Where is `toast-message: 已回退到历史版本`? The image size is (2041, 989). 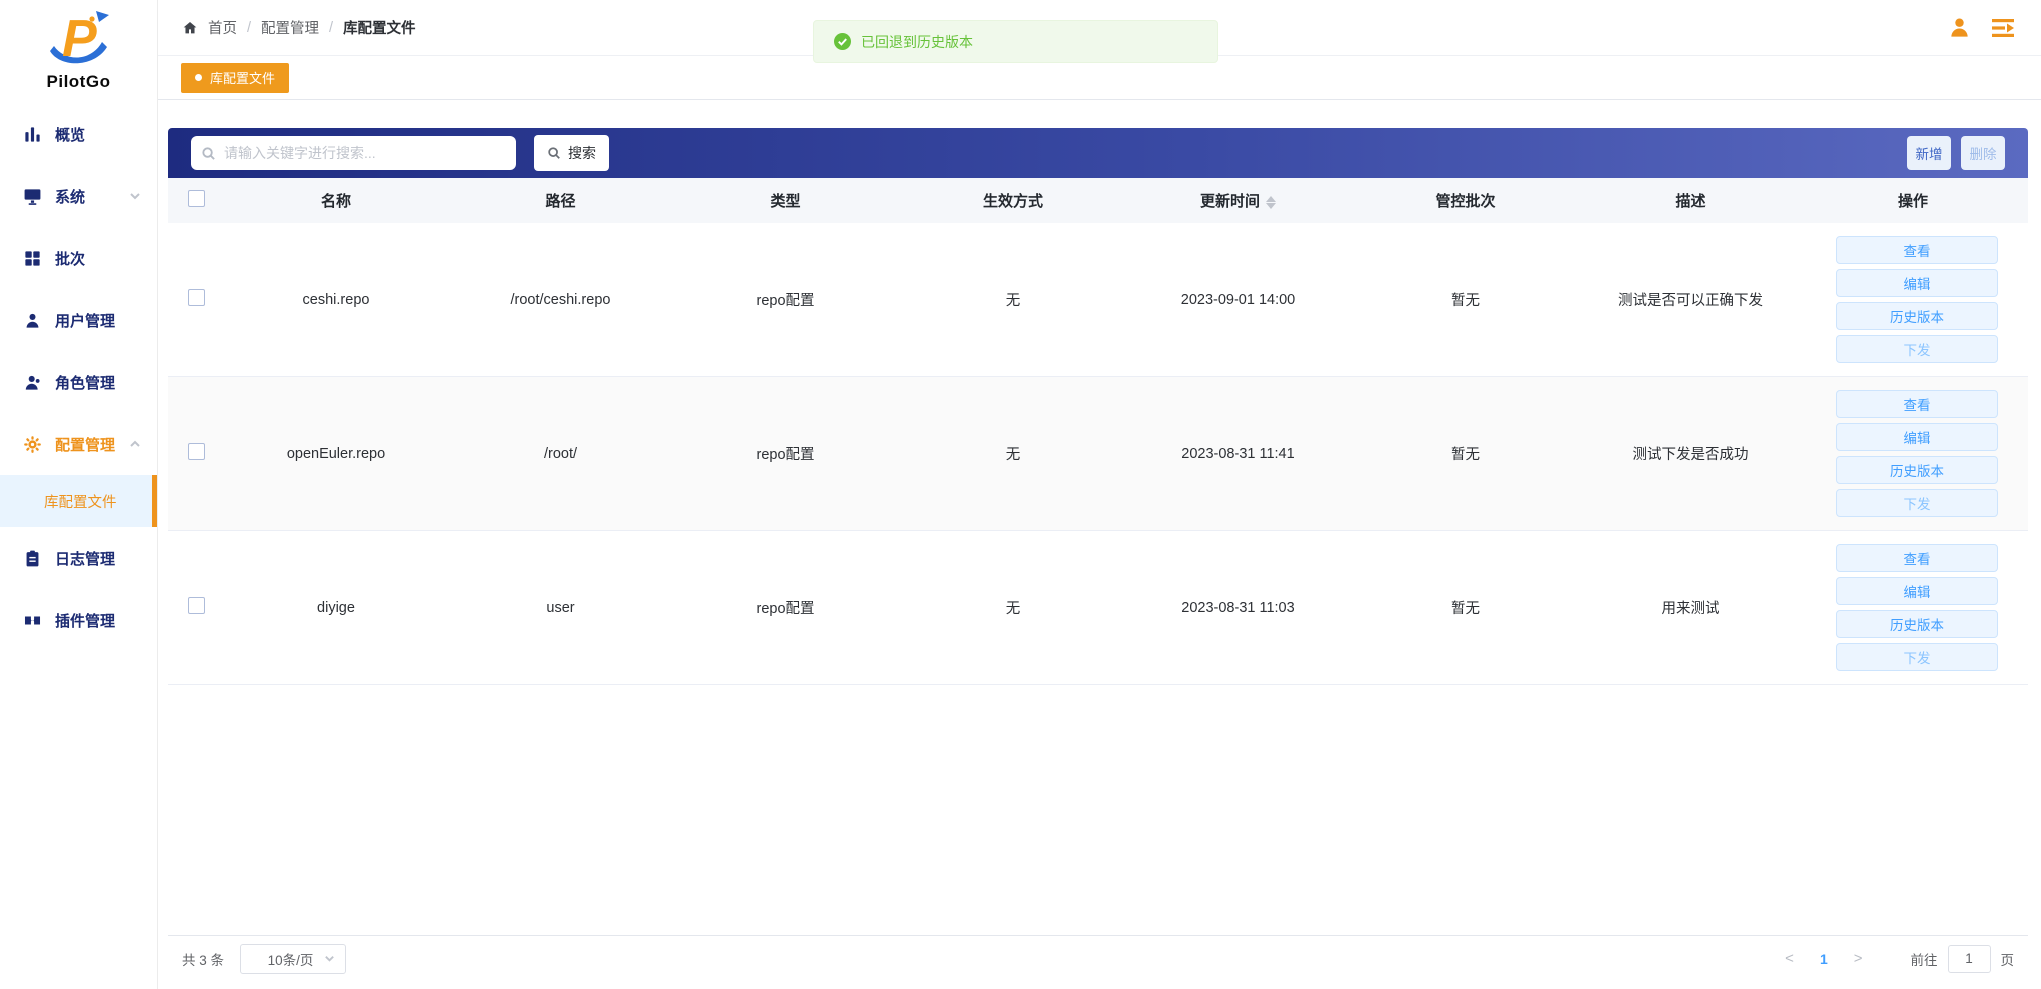
toast-message: 已回退到历史版本 is located at coordinates (917, 41).